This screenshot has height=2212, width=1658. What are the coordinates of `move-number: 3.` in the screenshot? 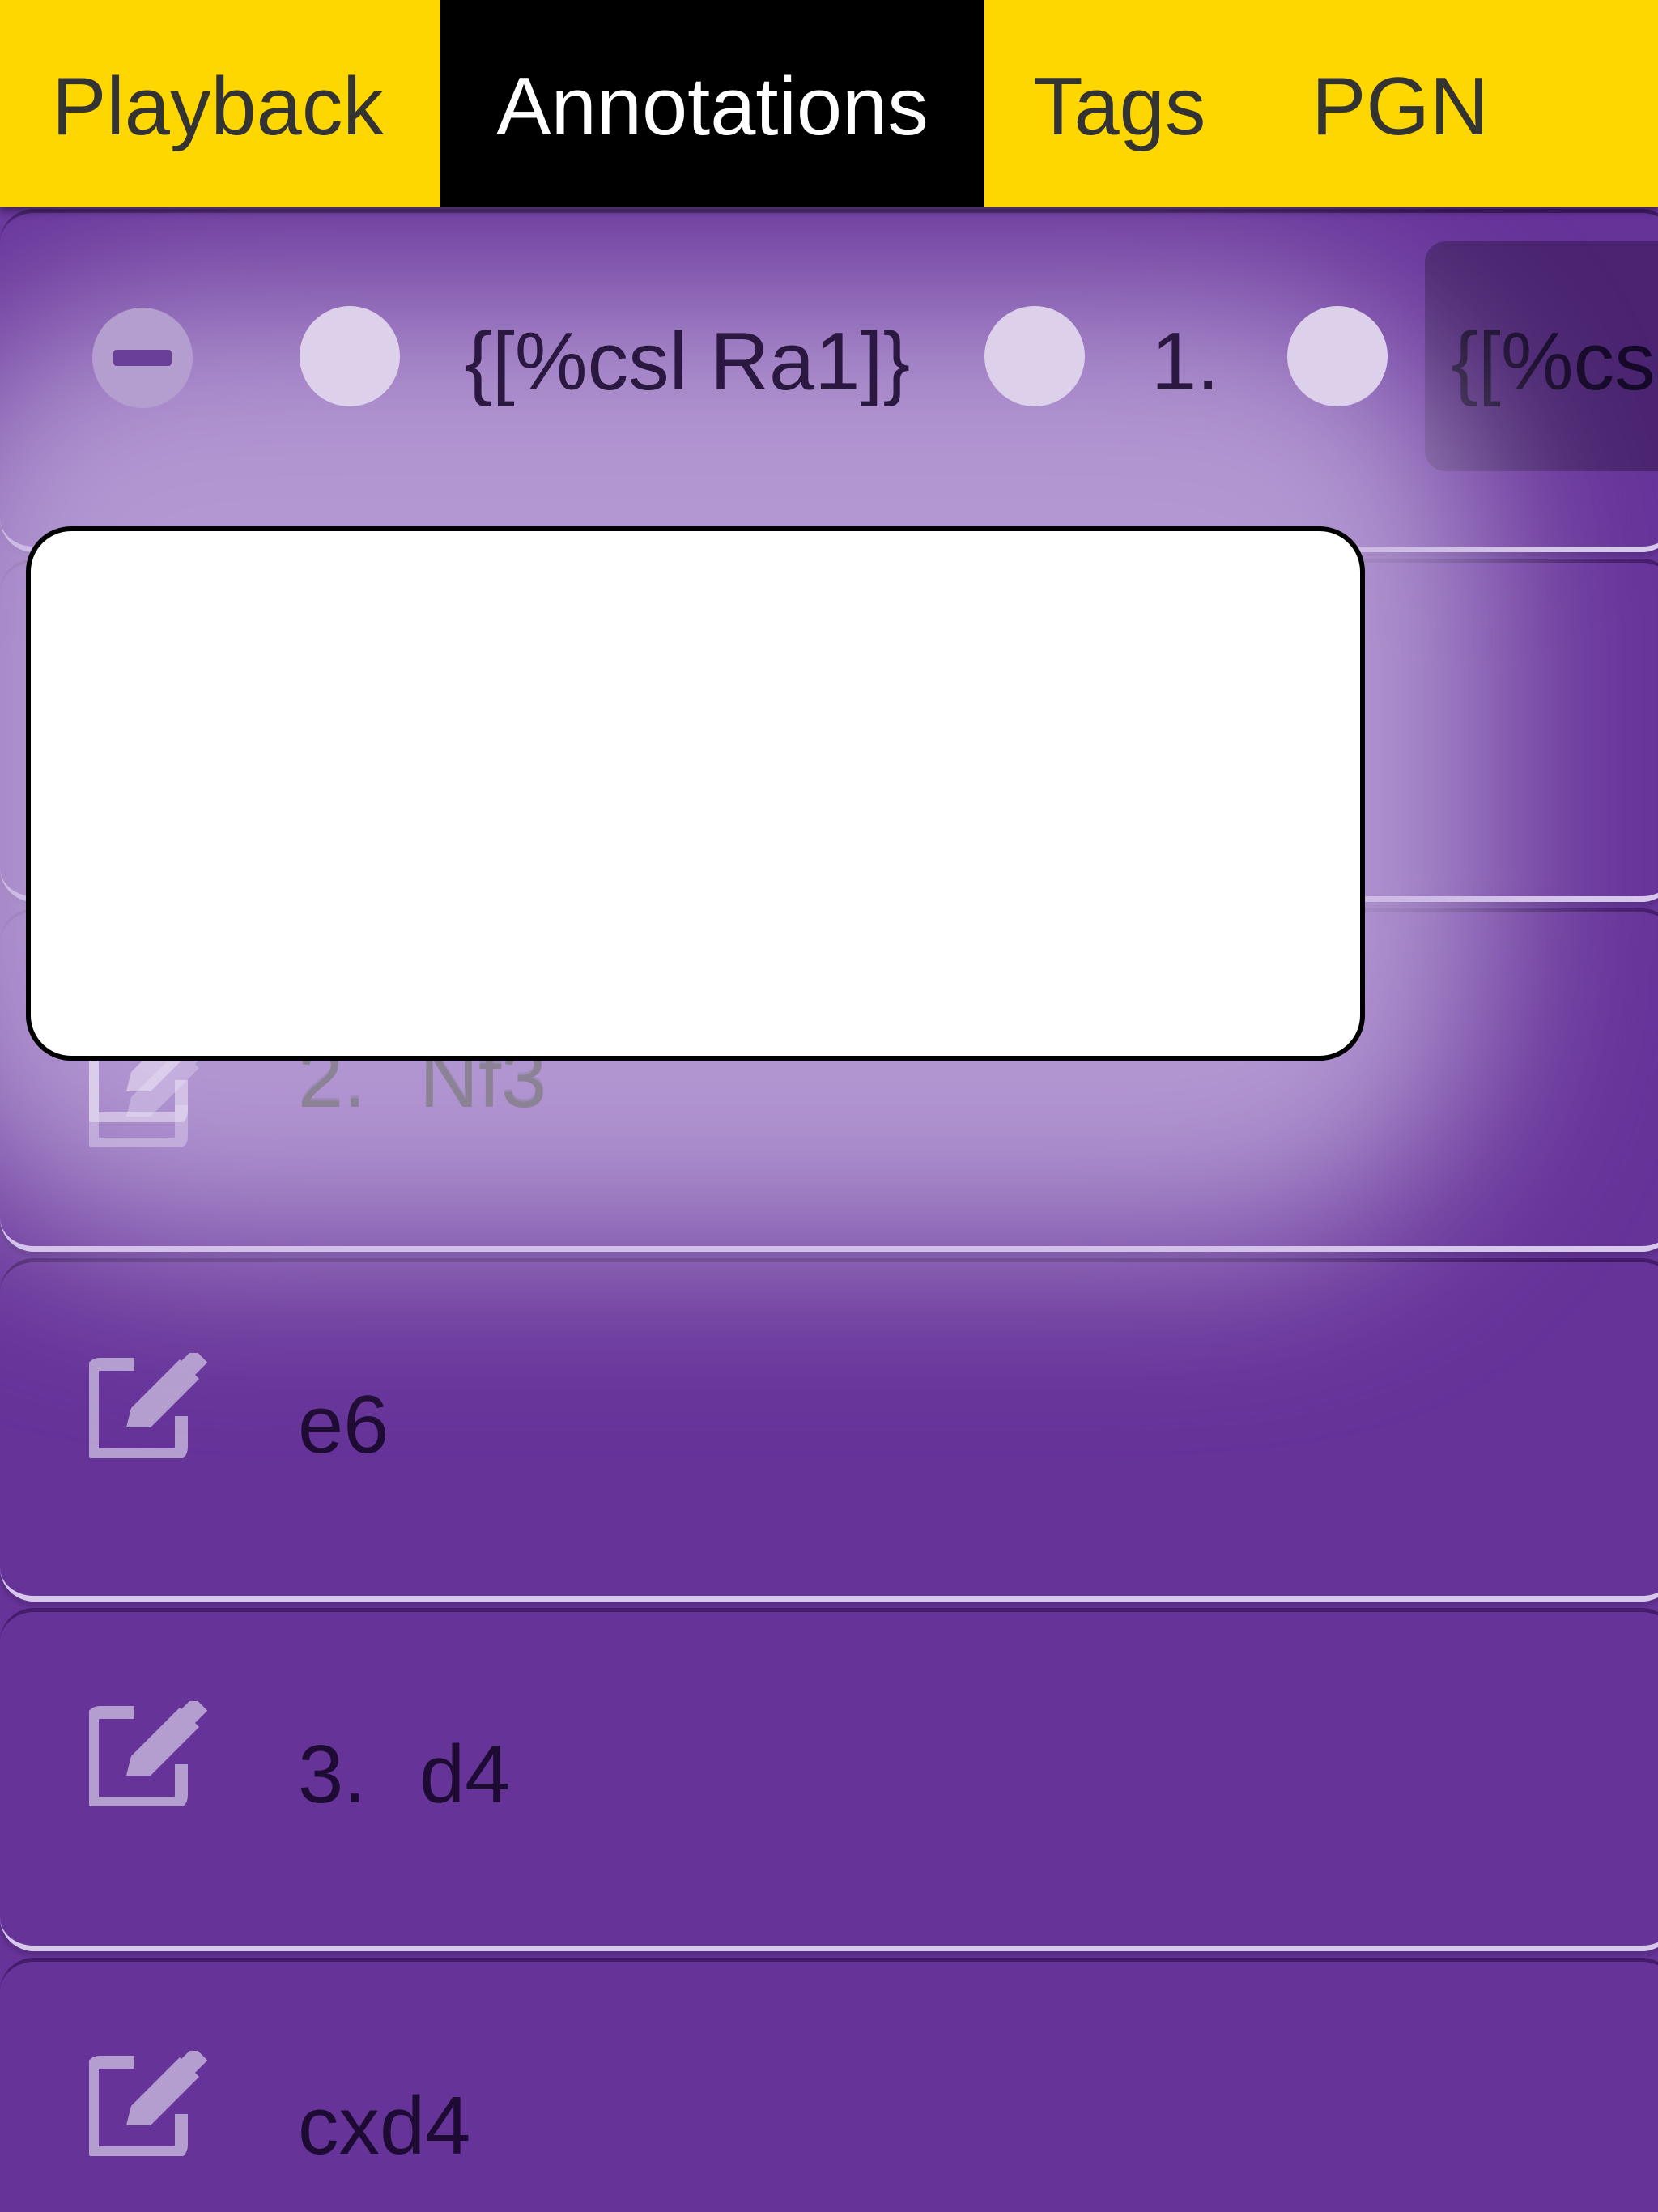 It's located at (332, 1775).